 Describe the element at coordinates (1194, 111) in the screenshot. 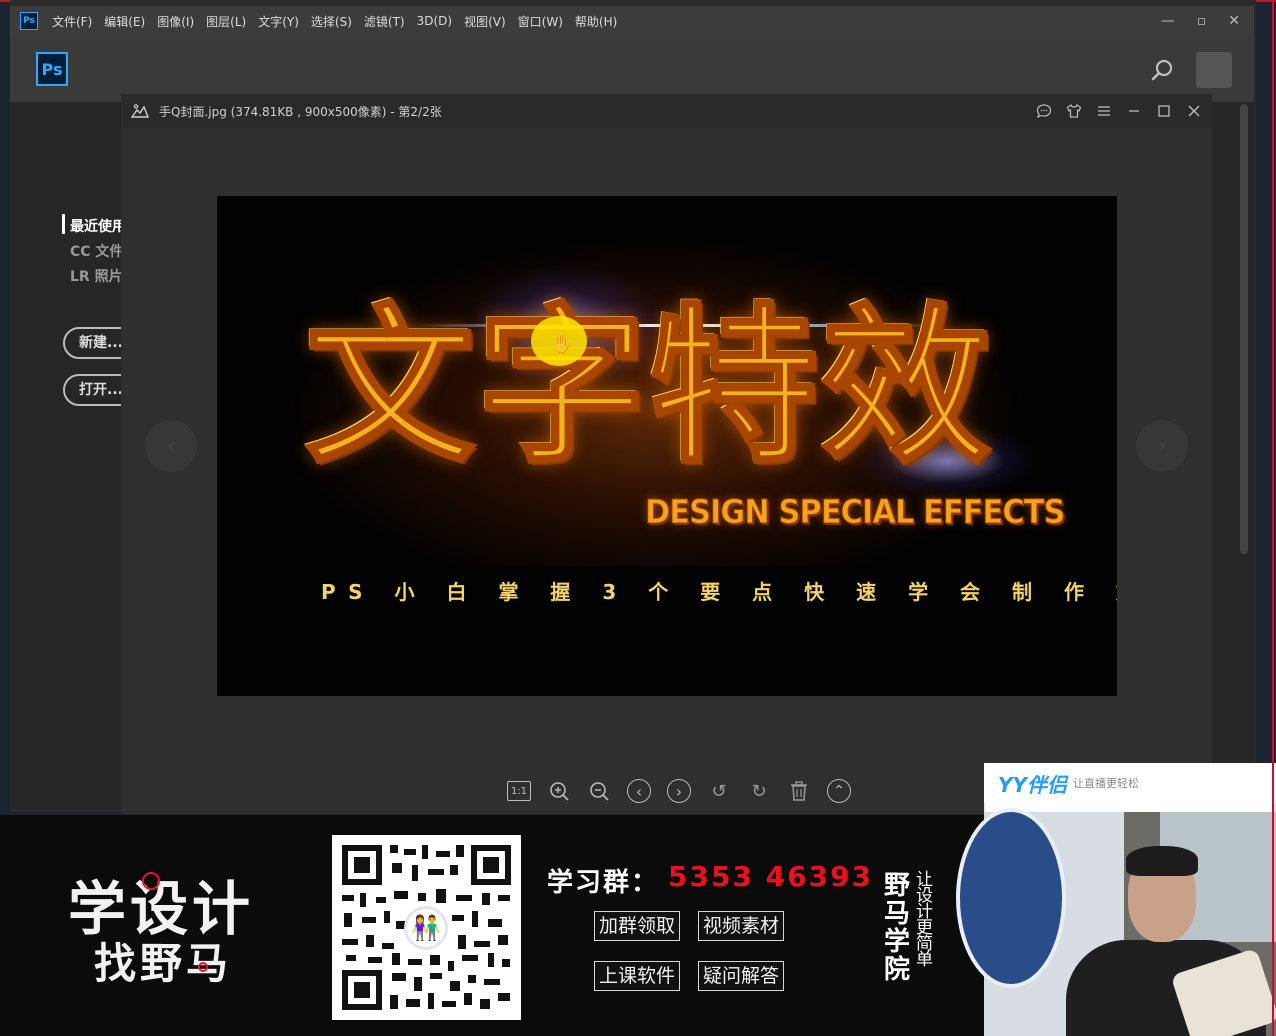

I see `close-icon` at that location.